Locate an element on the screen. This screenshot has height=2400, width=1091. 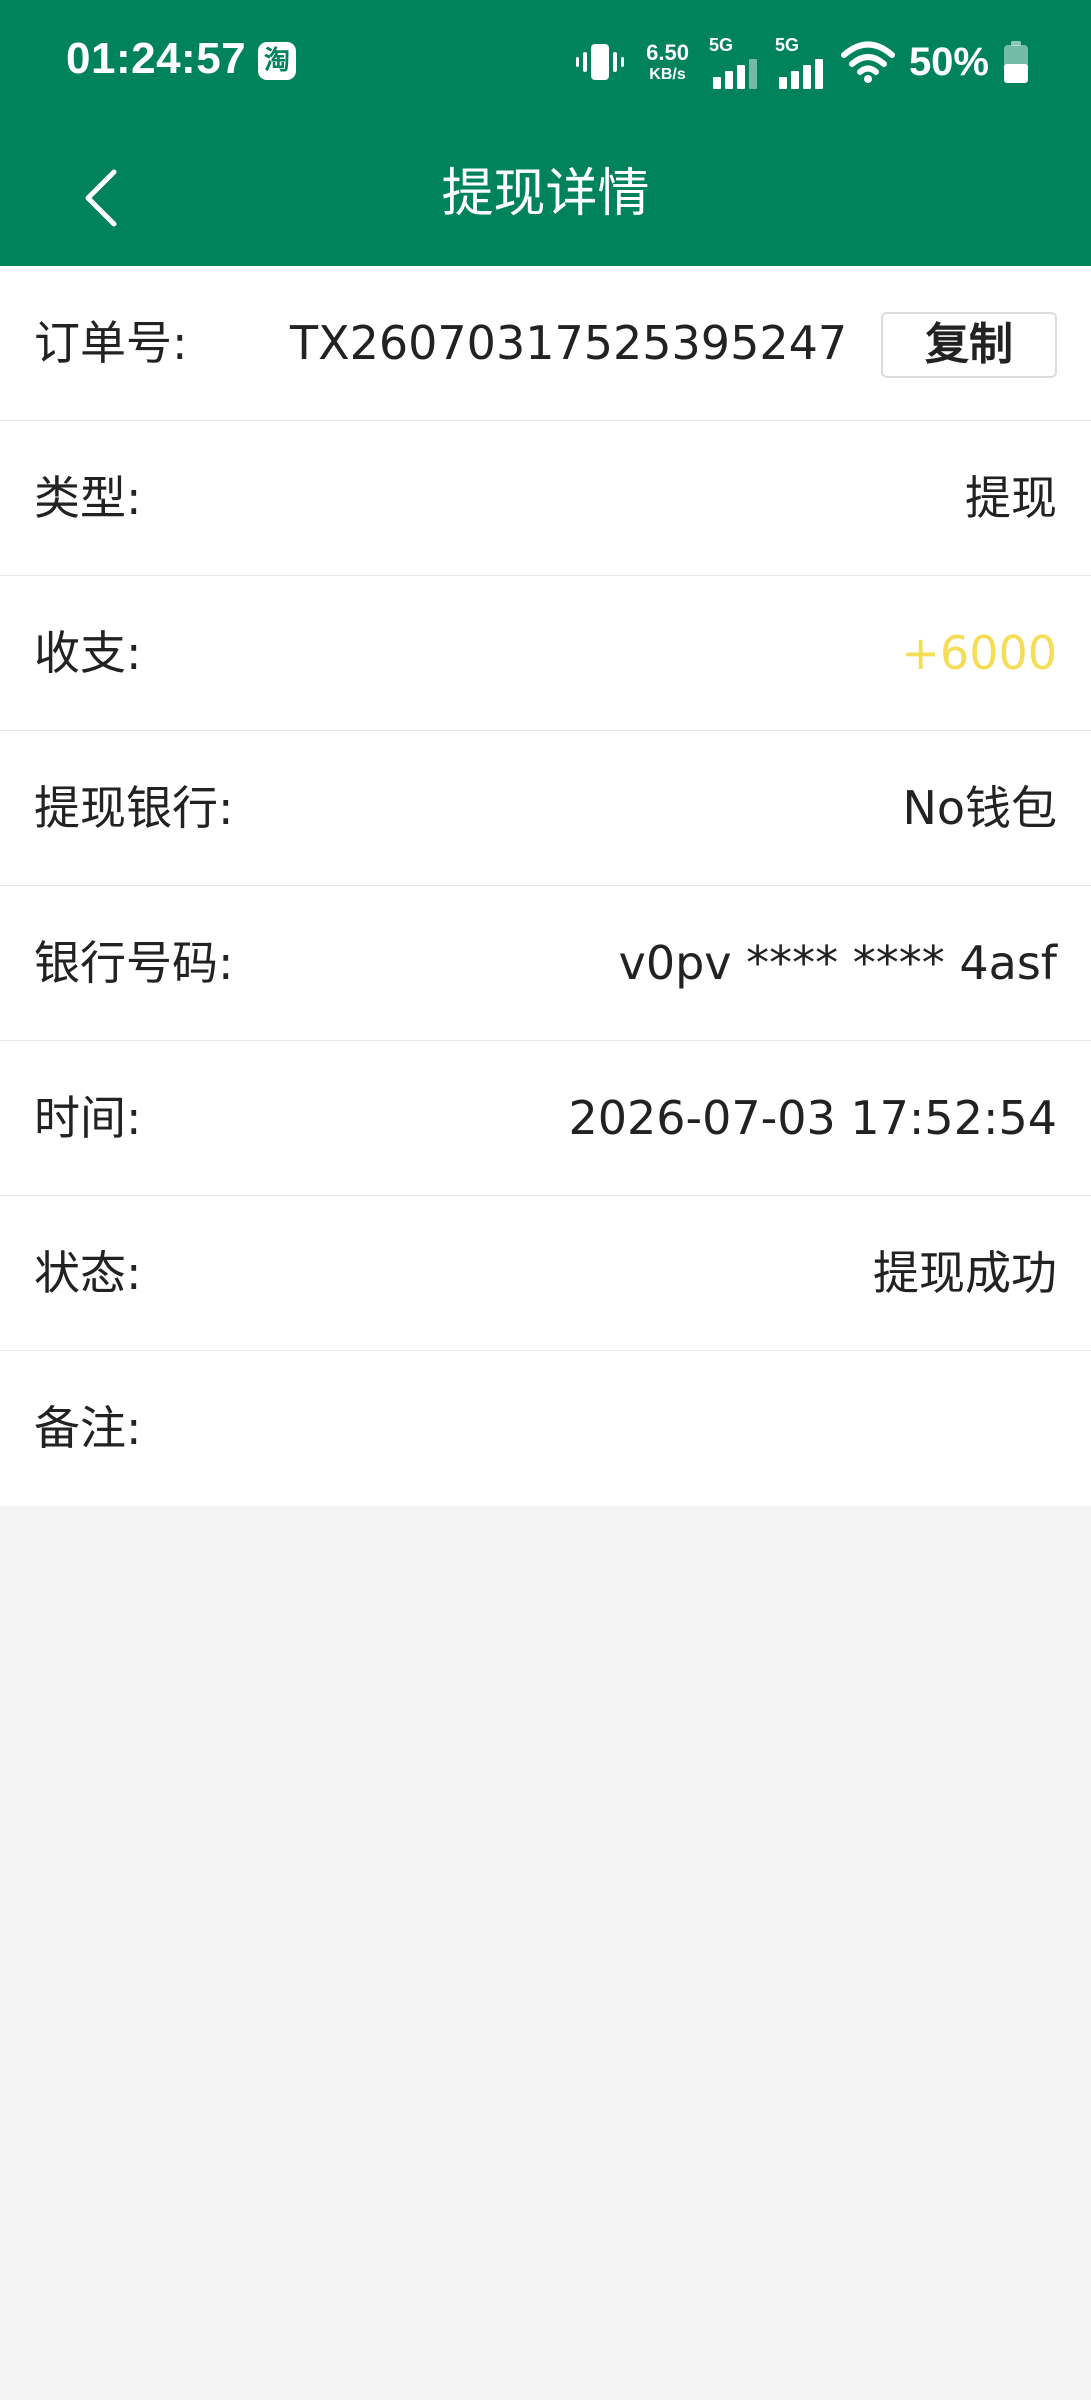
network-speed: 6.50 KB/s is located at coordinates (667, 61).